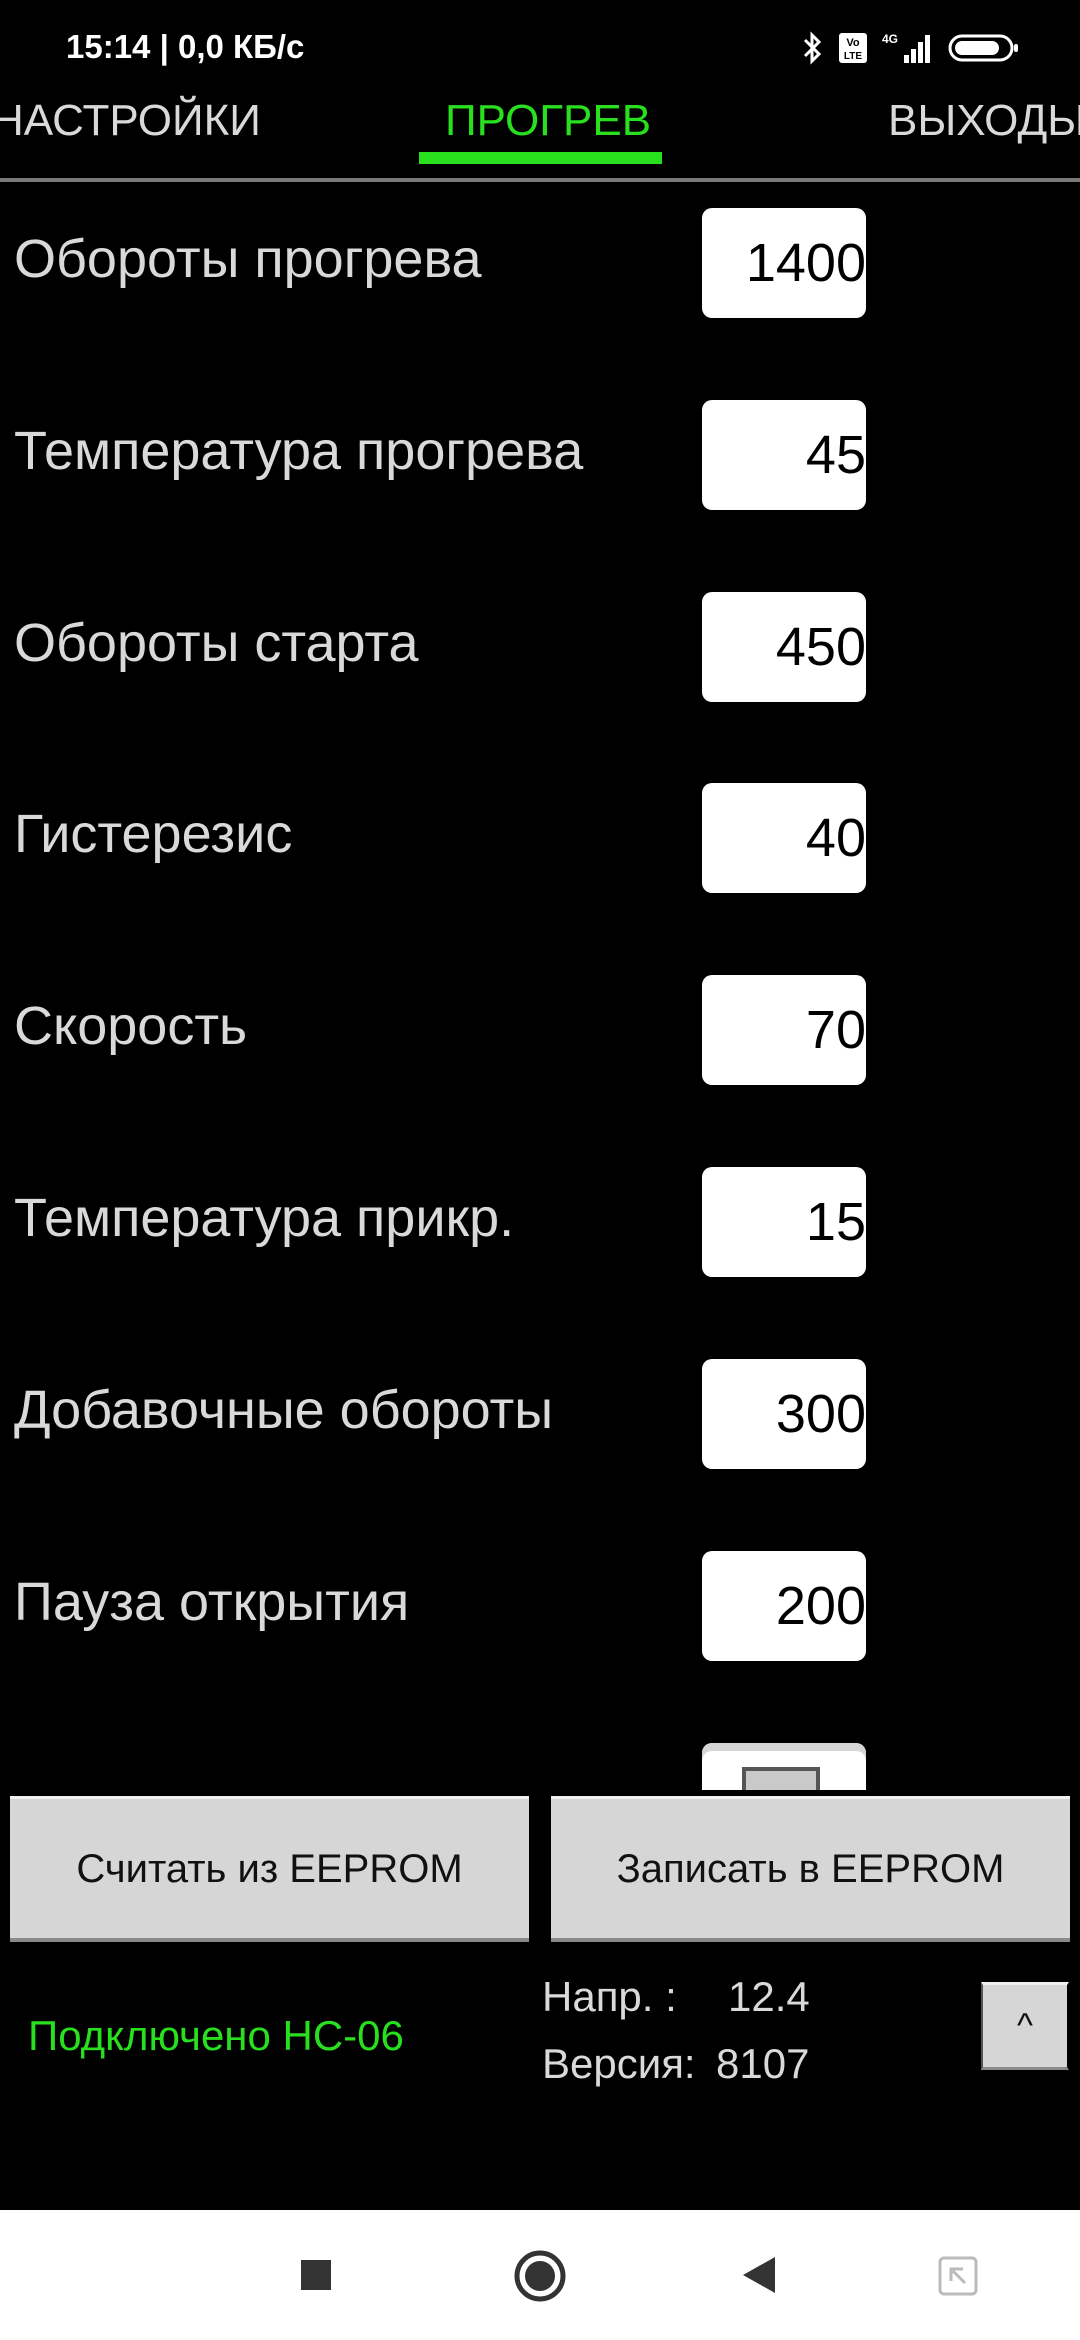 This screenshot has width=1080, height=2340. Describe the element at coordinates (759, 2277) in the screenshot. I see `back-triangle-icon` at that location.